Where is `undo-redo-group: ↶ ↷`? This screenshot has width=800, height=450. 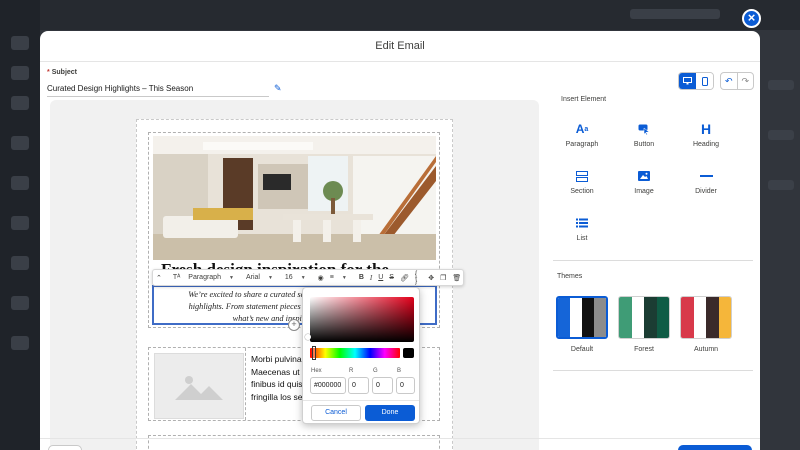 undo-redo-group: ↶ ↷ is located at coordinates (737, 81).